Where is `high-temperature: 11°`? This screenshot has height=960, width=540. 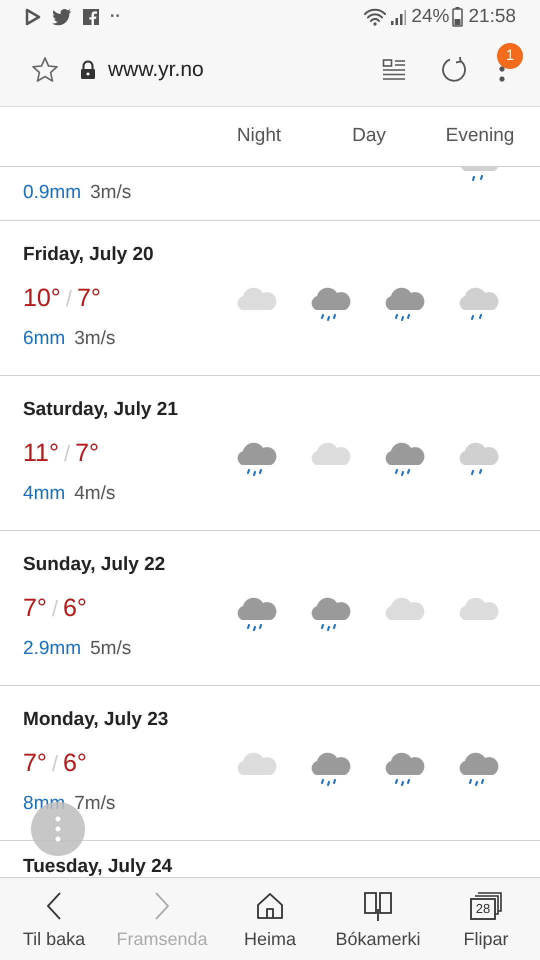 high-temperature: 11° is located at coordinates (41, 453).